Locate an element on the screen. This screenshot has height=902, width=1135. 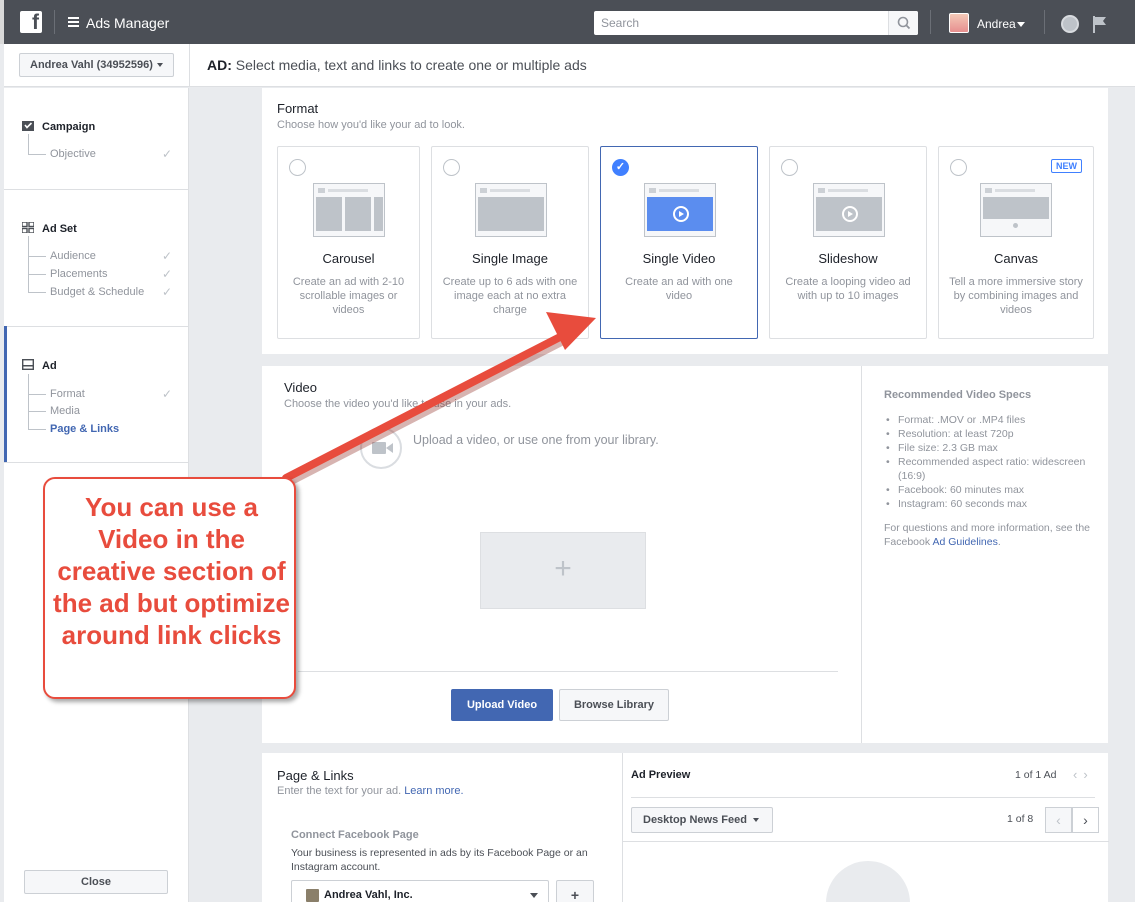
ad-count: 1 of 1 Ad is located at coordinates (1036, 775).